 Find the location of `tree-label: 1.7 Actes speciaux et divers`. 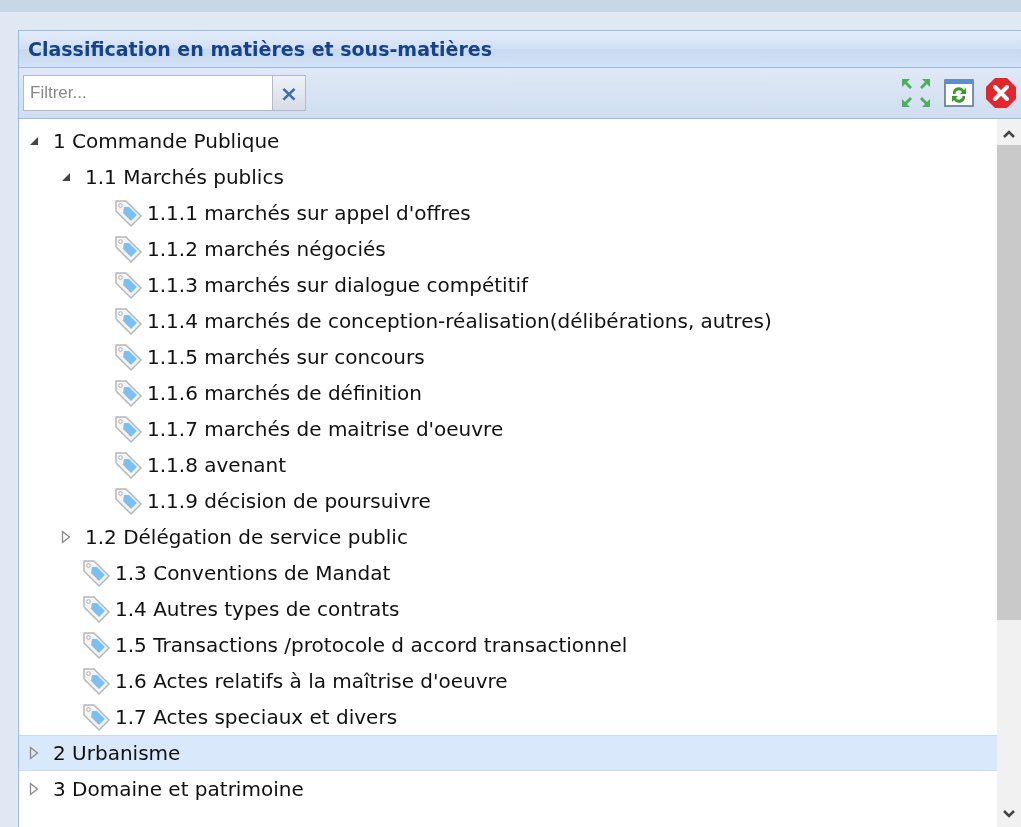

tree-label: 1.7 Actes speciaux et divers is located at coordinates (256, 717).